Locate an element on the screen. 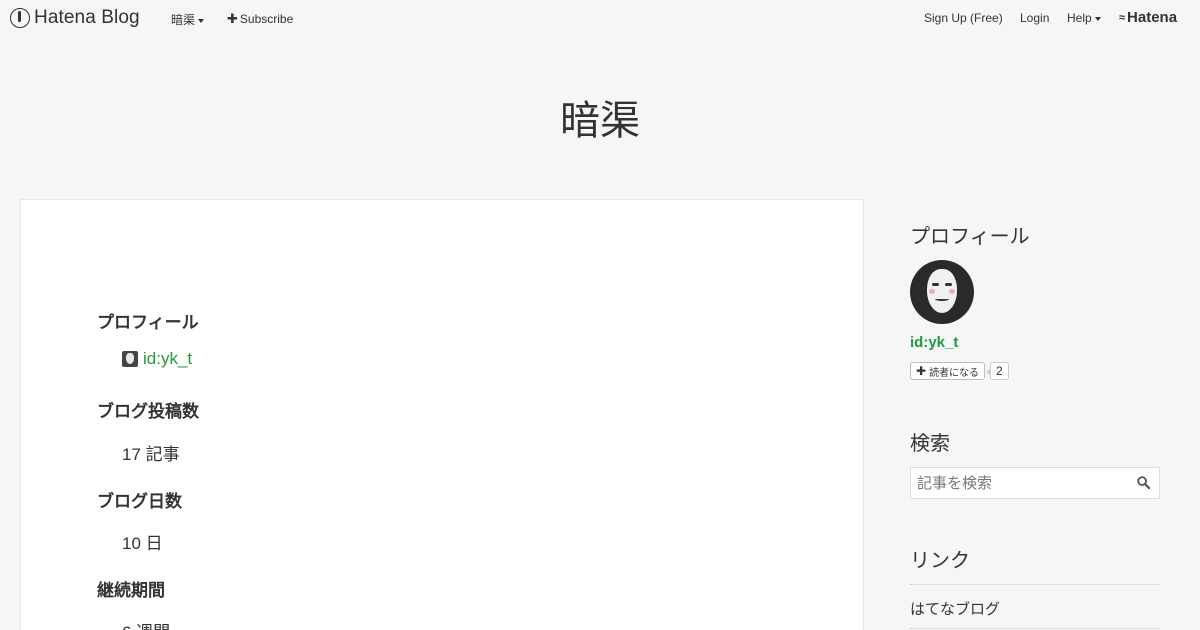  hatena-blog-logo: Hatena Blog is located at coordinates (75, 18).